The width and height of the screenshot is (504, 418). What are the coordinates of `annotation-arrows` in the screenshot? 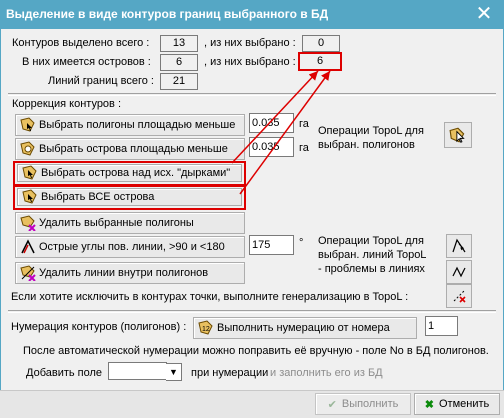 It's located at (281, 132).